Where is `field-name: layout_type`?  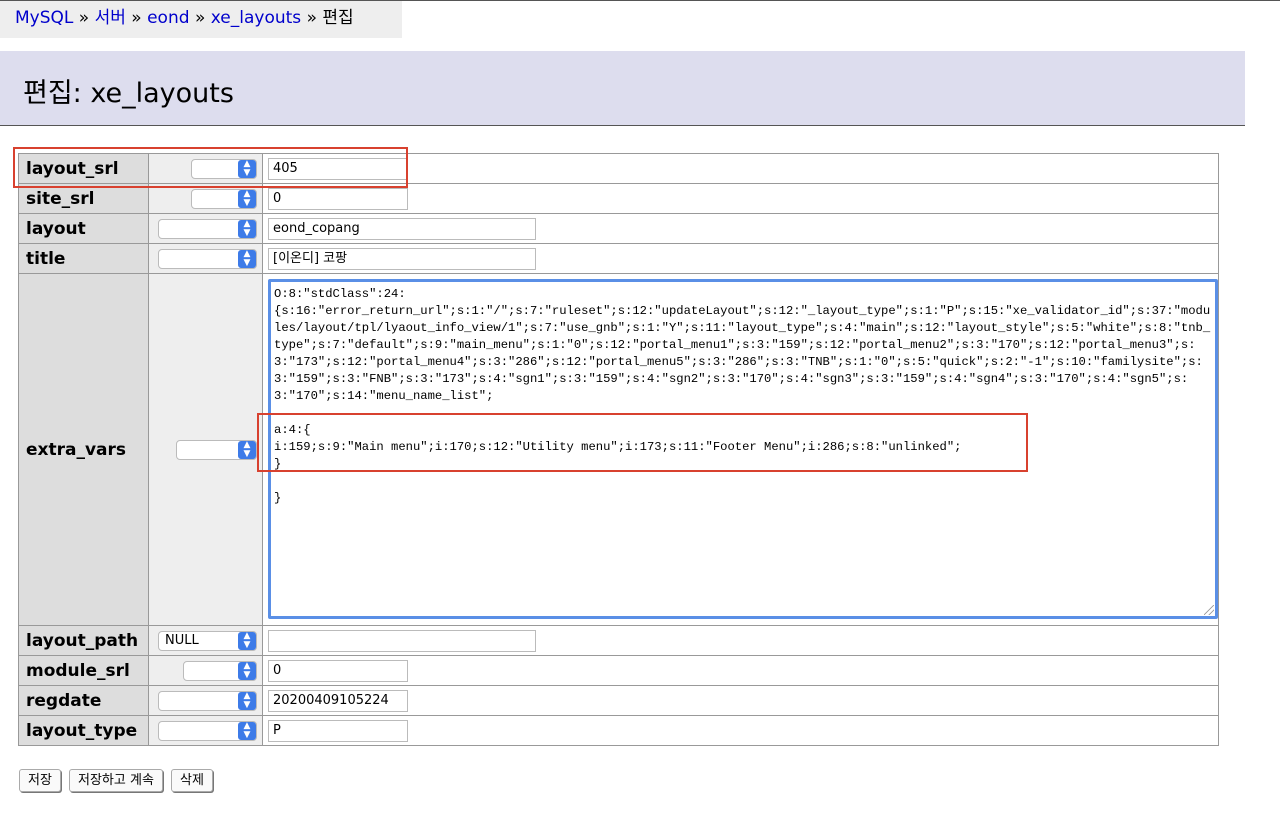
field-name: layout_type is located at coordinates (83, 730).